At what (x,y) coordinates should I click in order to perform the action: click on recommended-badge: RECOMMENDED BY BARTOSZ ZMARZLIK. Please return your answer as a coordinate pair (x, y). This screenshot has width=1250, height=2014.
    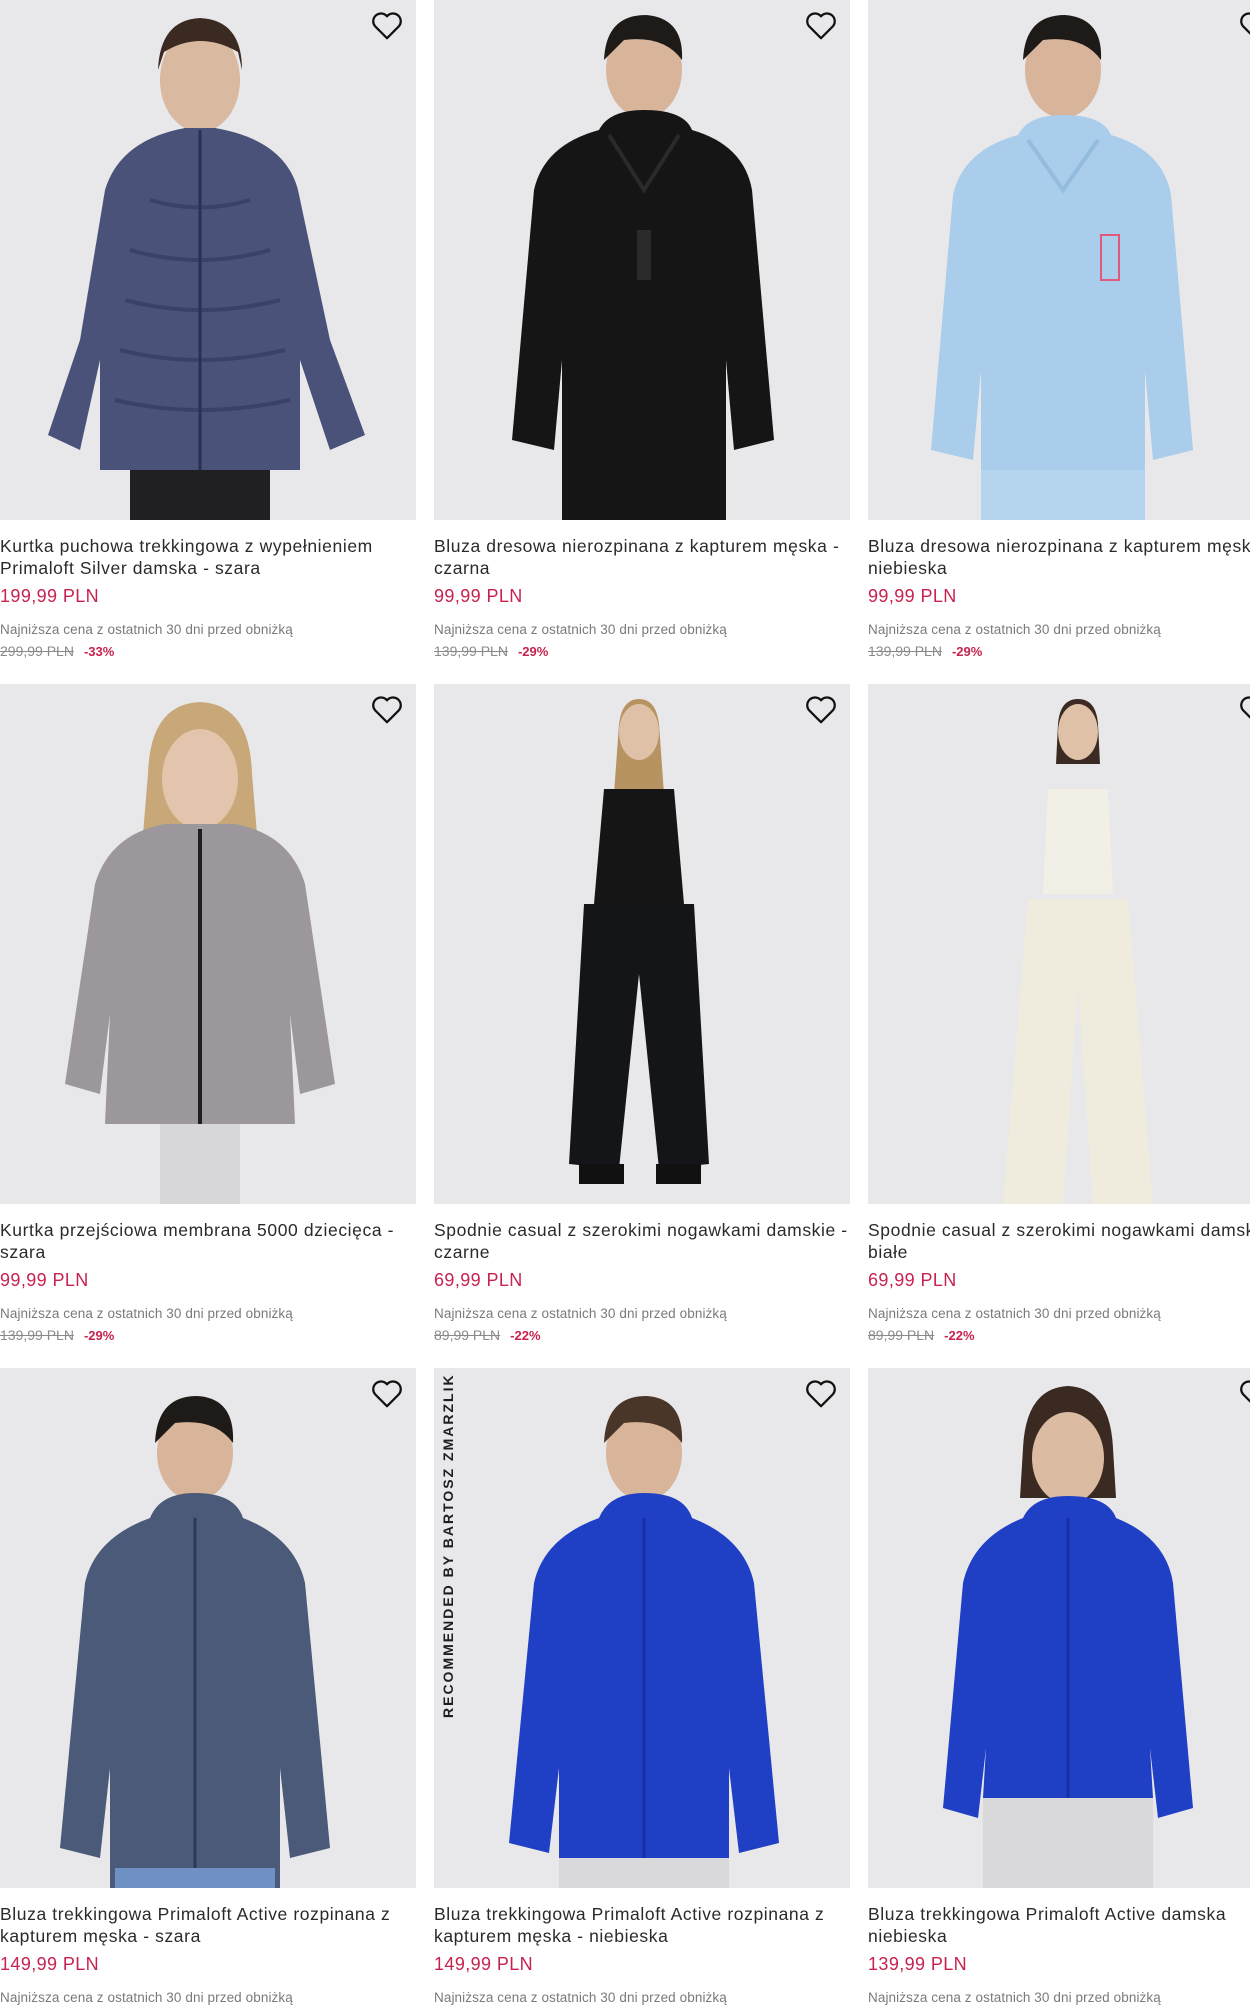
    Looking at the image, I should click on (454, 1548).